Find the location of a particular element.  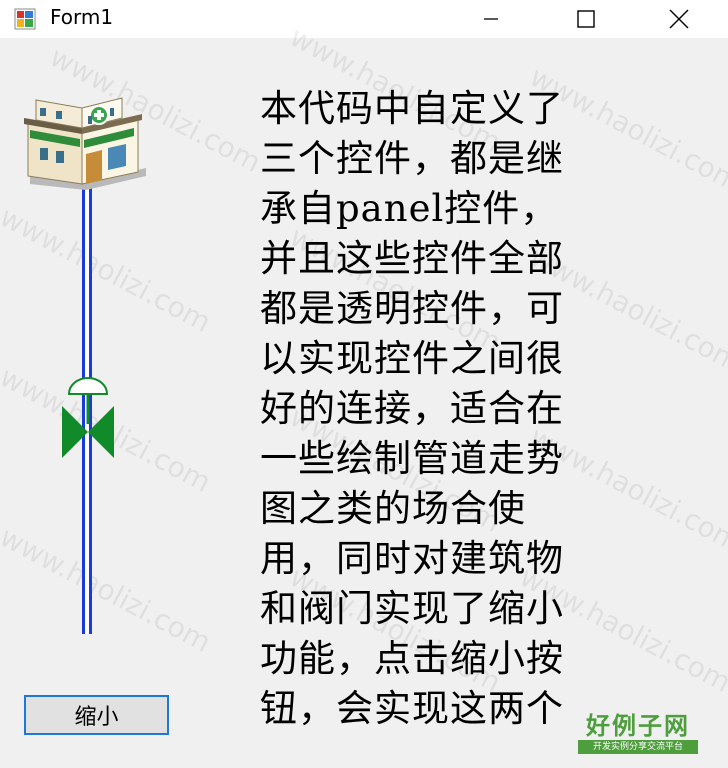

valve-icon is located at coordinates (88, 417).